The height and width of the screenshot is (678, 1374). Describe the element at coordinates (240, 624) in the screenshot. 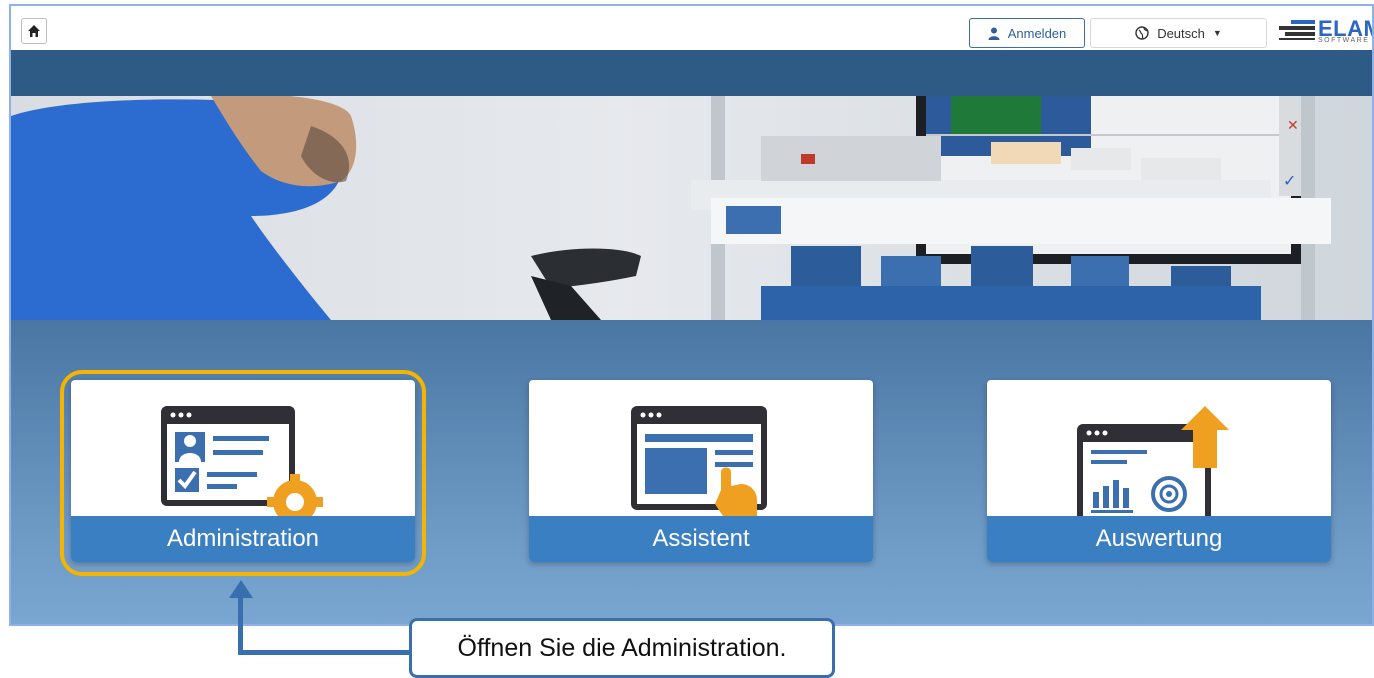

I see `arrow-shaft` at that location.